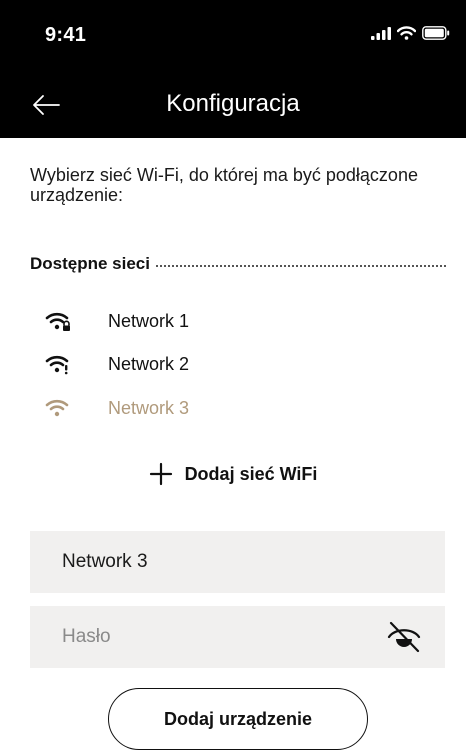 Image resolution: width=466 pixels, height=751 pixels. Describe the element at coordinates (238, 264) in the screenshot. I see `available-networks-header: Dostępne sieci` at that location.